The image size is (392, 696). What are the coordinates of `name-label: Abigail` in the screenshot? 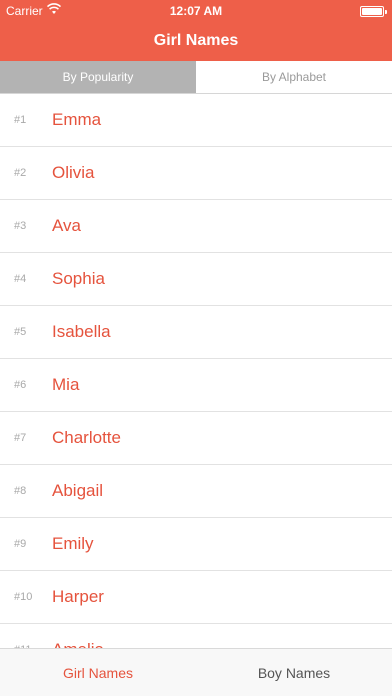 It's located at (78, 490).